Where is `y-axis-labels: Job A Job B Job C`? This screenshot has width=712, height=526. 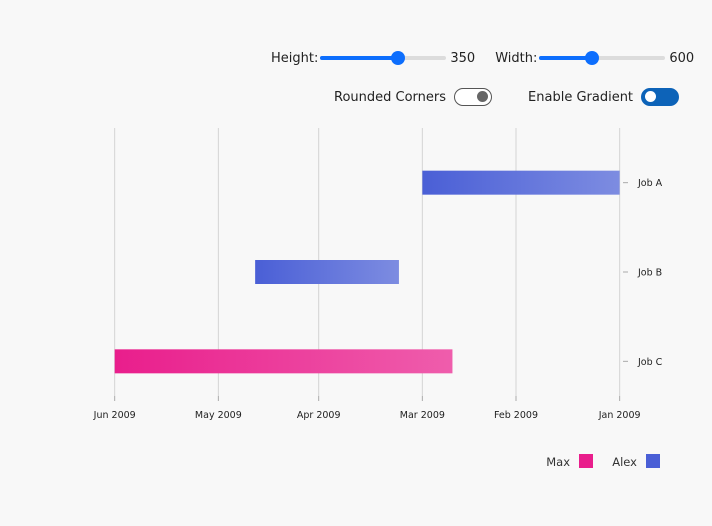
y-axis-labels: Job A Job B Job C is located at coordinates (643, 273).